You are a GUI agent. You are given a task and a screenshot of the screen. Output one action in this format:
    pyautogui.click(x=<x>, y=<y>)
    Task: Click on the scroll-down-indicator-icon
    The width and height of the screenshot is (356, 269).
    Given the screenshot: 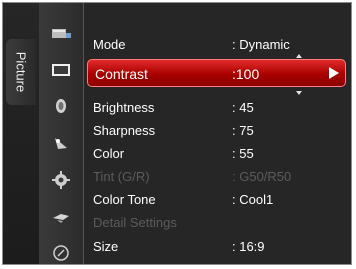 What is the action you would take?
    pyautogui.click(x=299, y=93)
    